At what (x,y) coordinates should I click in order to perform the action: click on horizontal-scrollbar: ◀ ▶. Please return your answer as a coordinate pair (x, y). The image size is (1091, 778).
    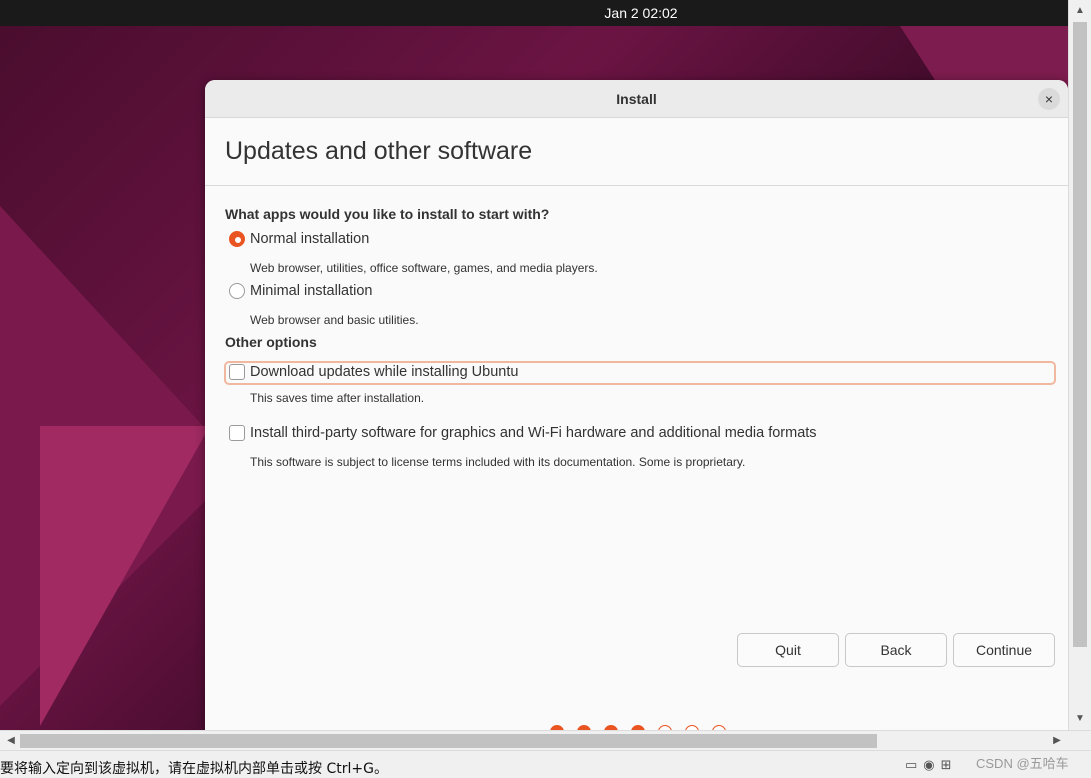
    Looking at the image, I should click on (545, 740).